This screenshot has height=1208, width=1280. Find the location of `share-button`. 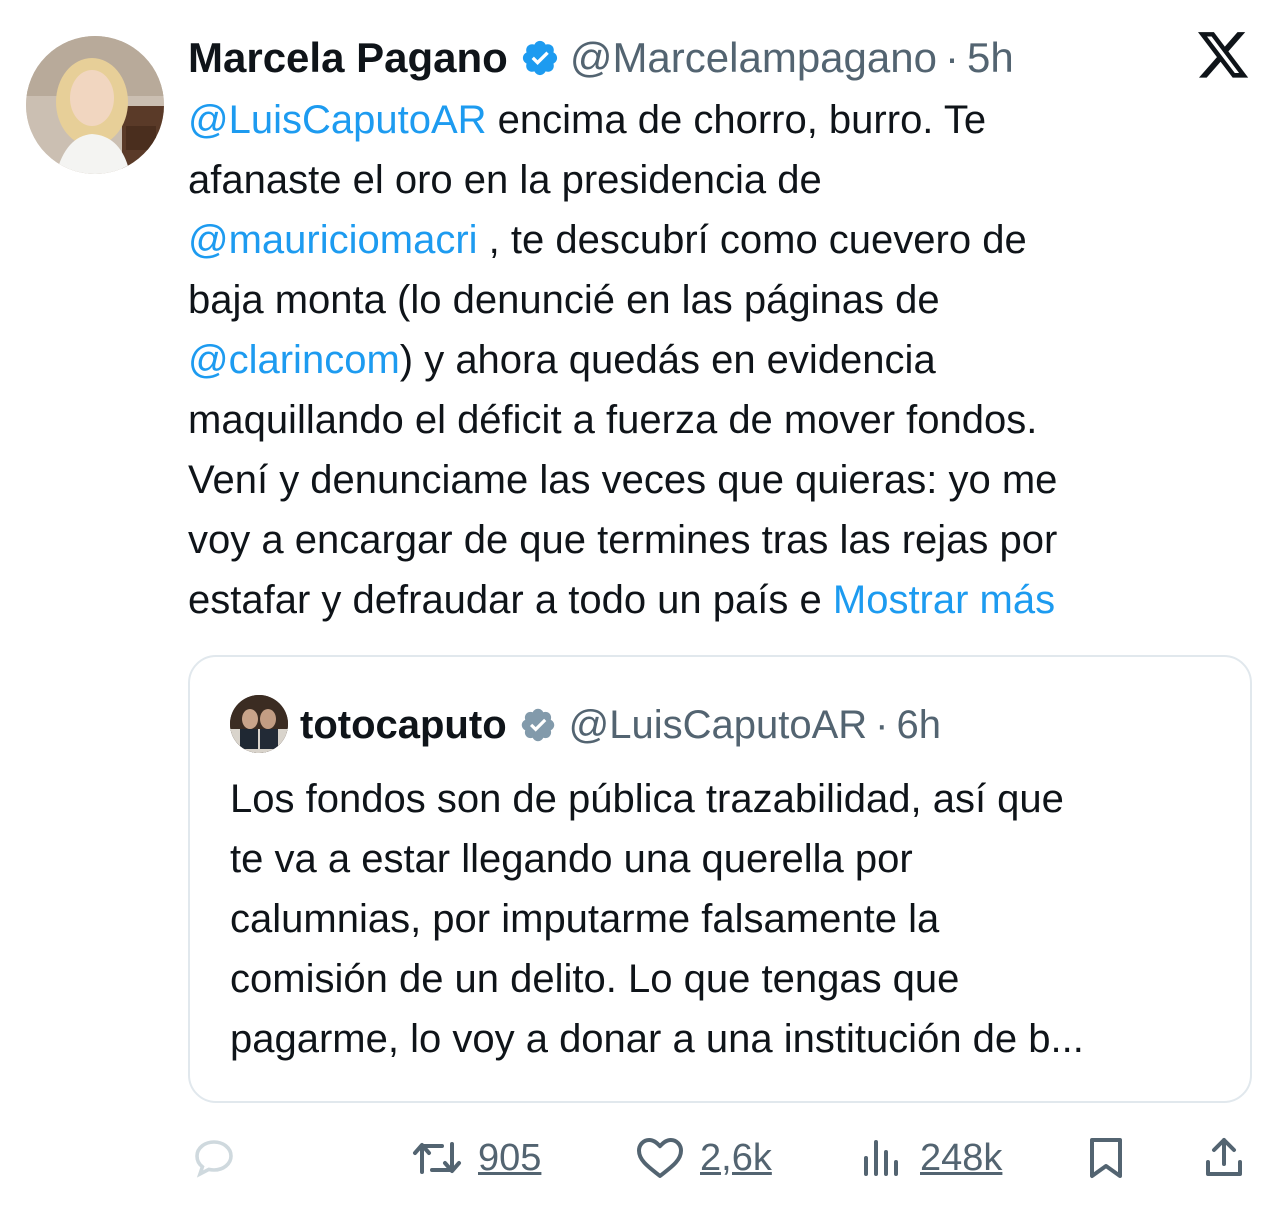

share-button is located at coordinates (1224, 1158).